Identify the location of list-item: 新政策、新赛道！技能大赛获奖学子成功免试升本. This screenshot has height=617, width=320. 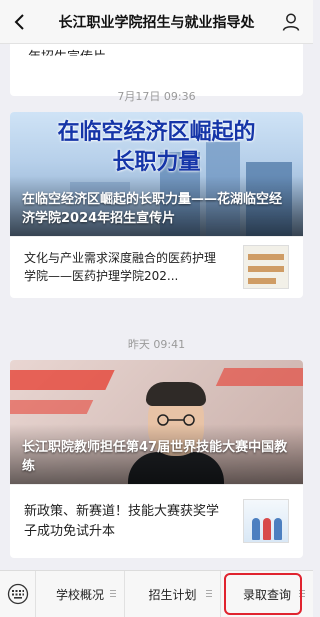
(156, 521).